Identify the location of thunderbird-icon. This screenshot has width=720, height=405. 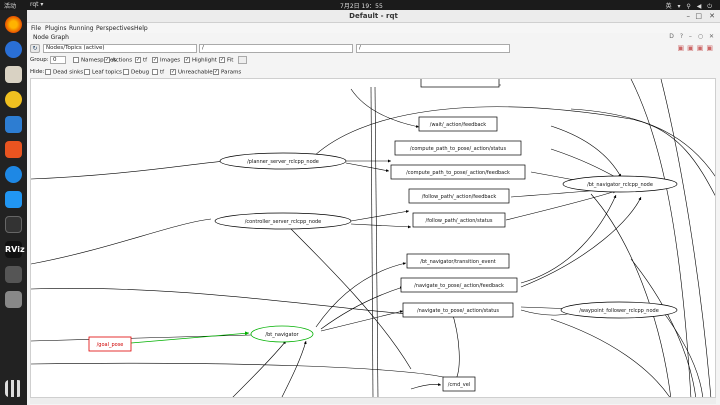
(13, 49).